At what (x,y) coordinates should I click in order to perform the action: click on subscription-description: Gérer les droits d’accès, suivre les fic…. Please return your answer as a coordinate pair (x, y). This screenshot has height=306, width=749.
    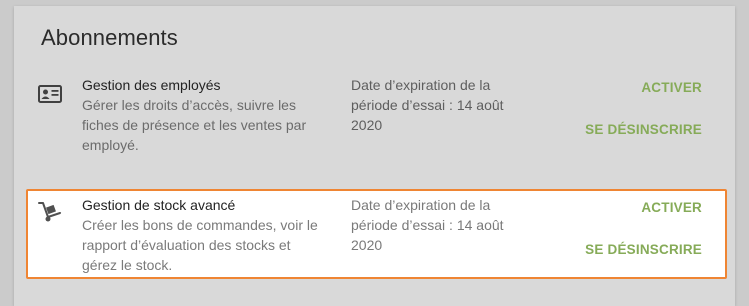
    Looking at the image, I should click on (207, 125).